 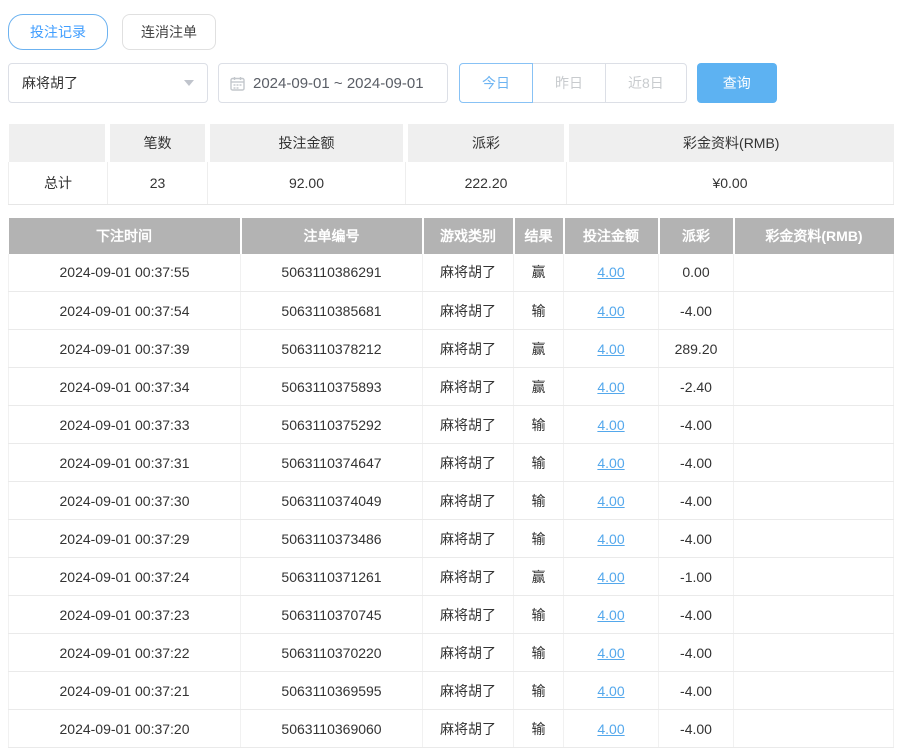 I want to click on calendar-icon, so click(x=237, y=83).